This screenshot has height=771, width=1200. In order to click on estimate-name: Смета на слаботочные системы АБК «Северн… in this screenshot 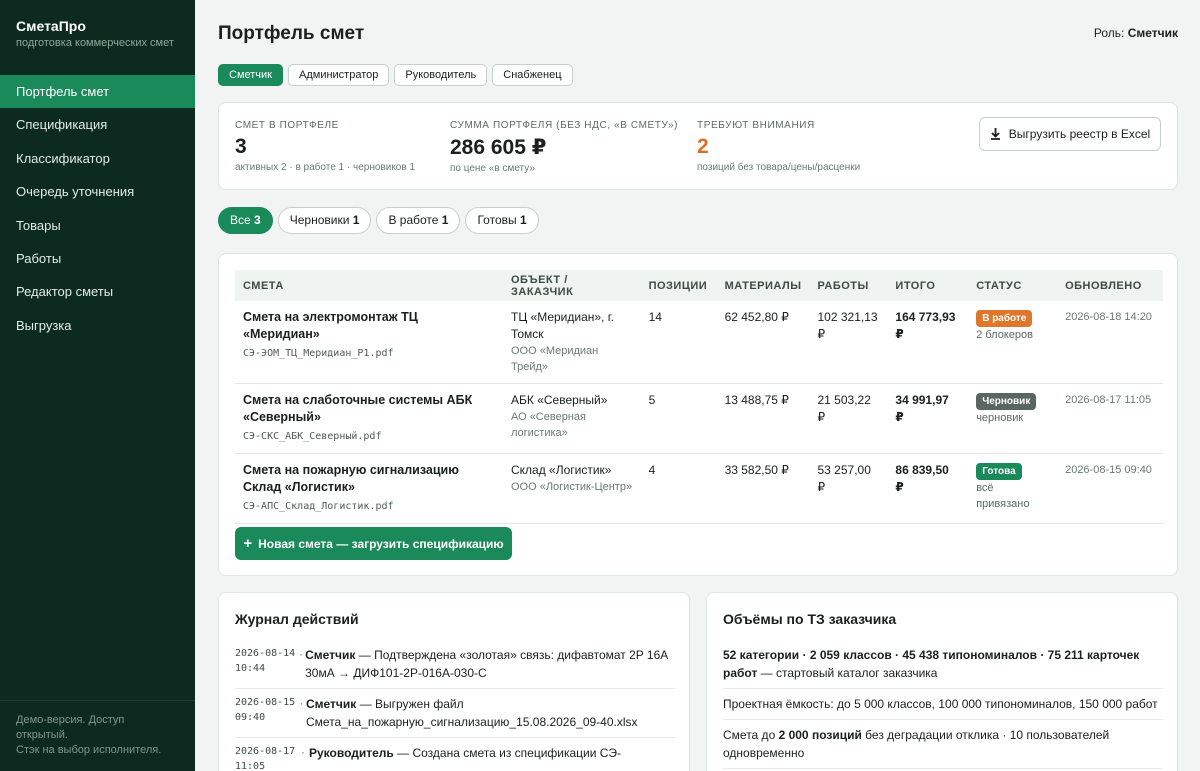, I will do `click(369, 409)`.